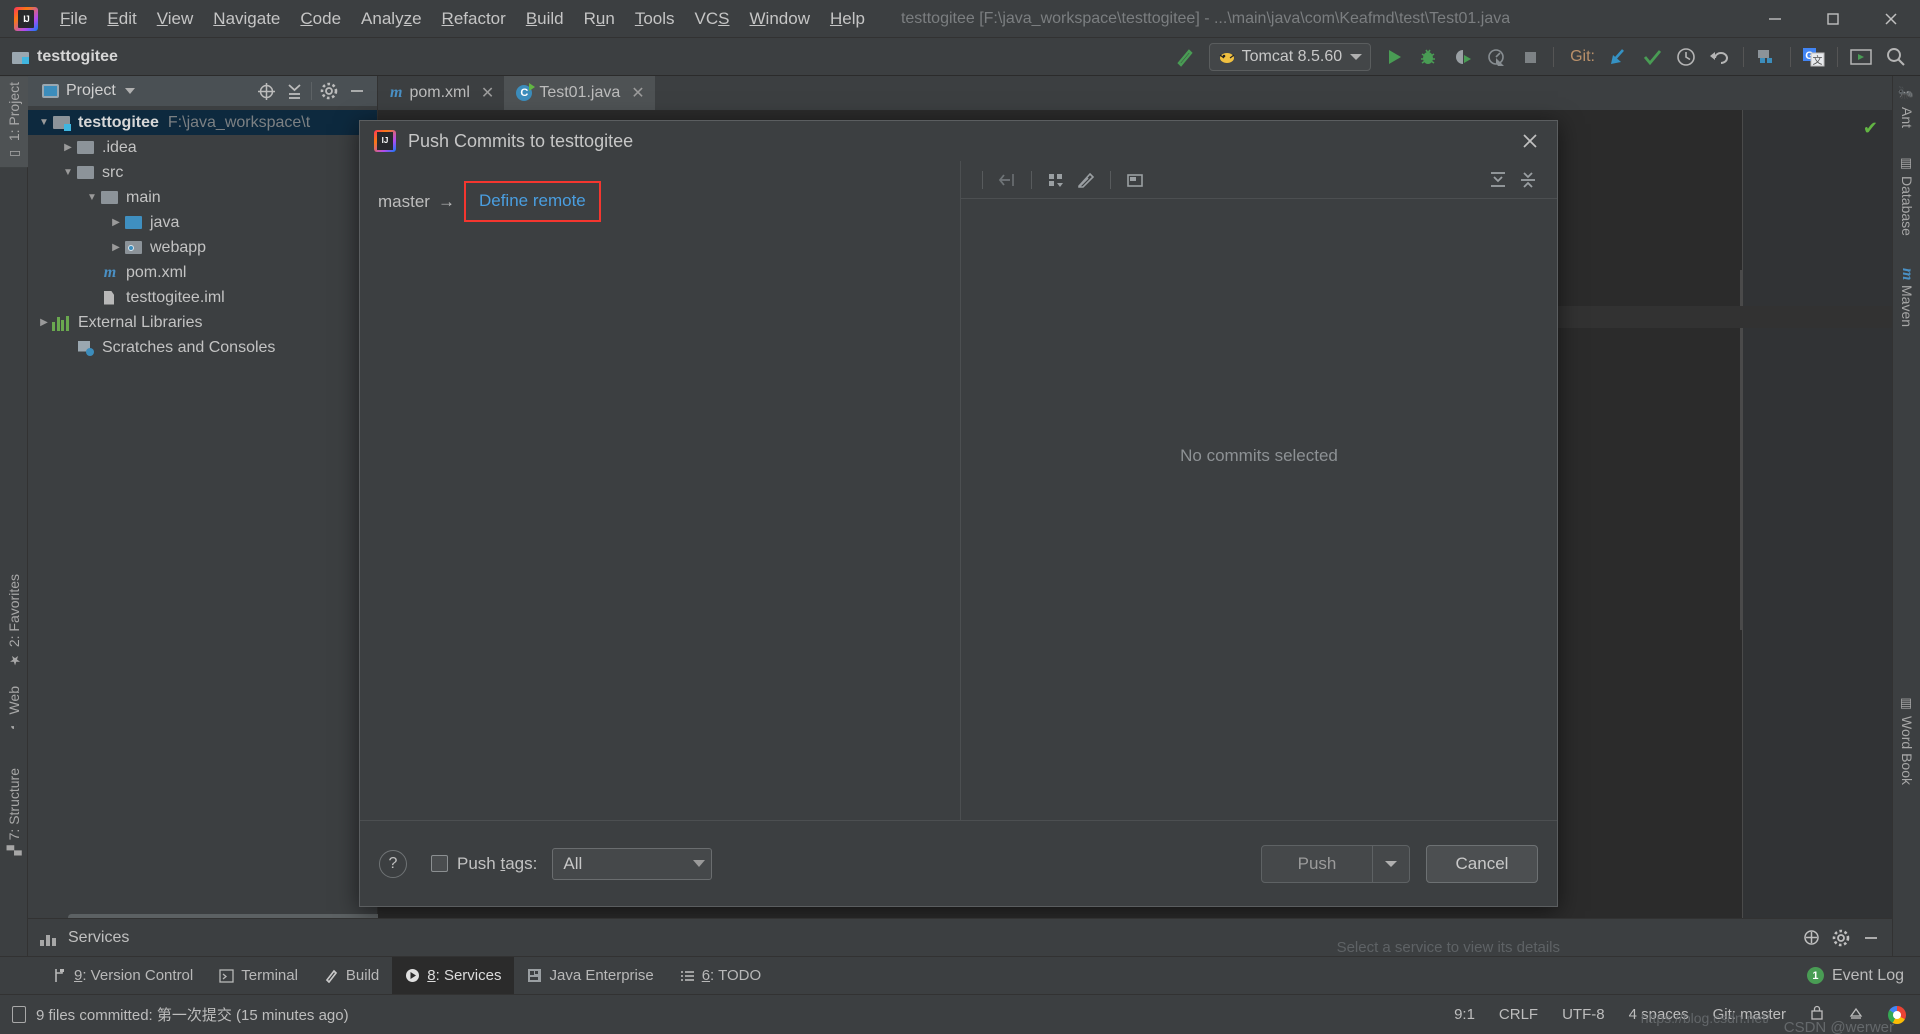  What do you see at coordinates (1870, 128) in the screenshot?
I see `inspection-ok-icon: ✔` at bounding box center [1870, 128].